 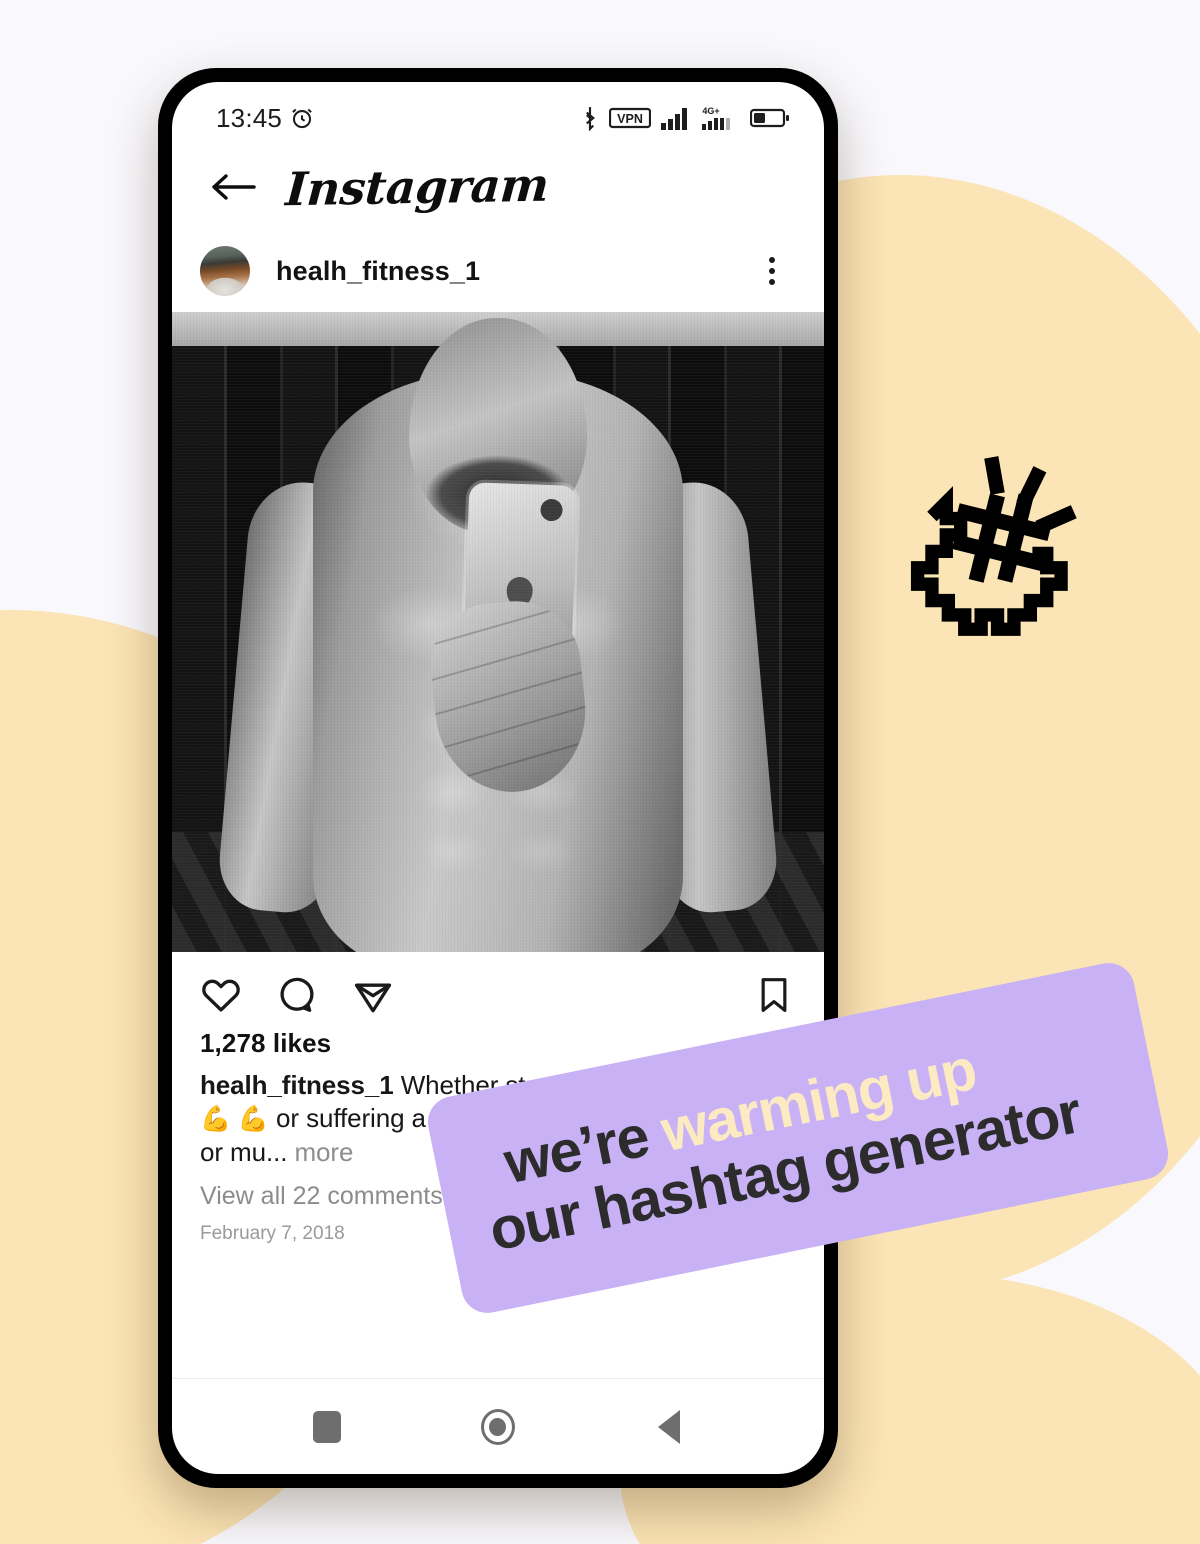 I want to click on battery-icon, so click(x=769, y=118).